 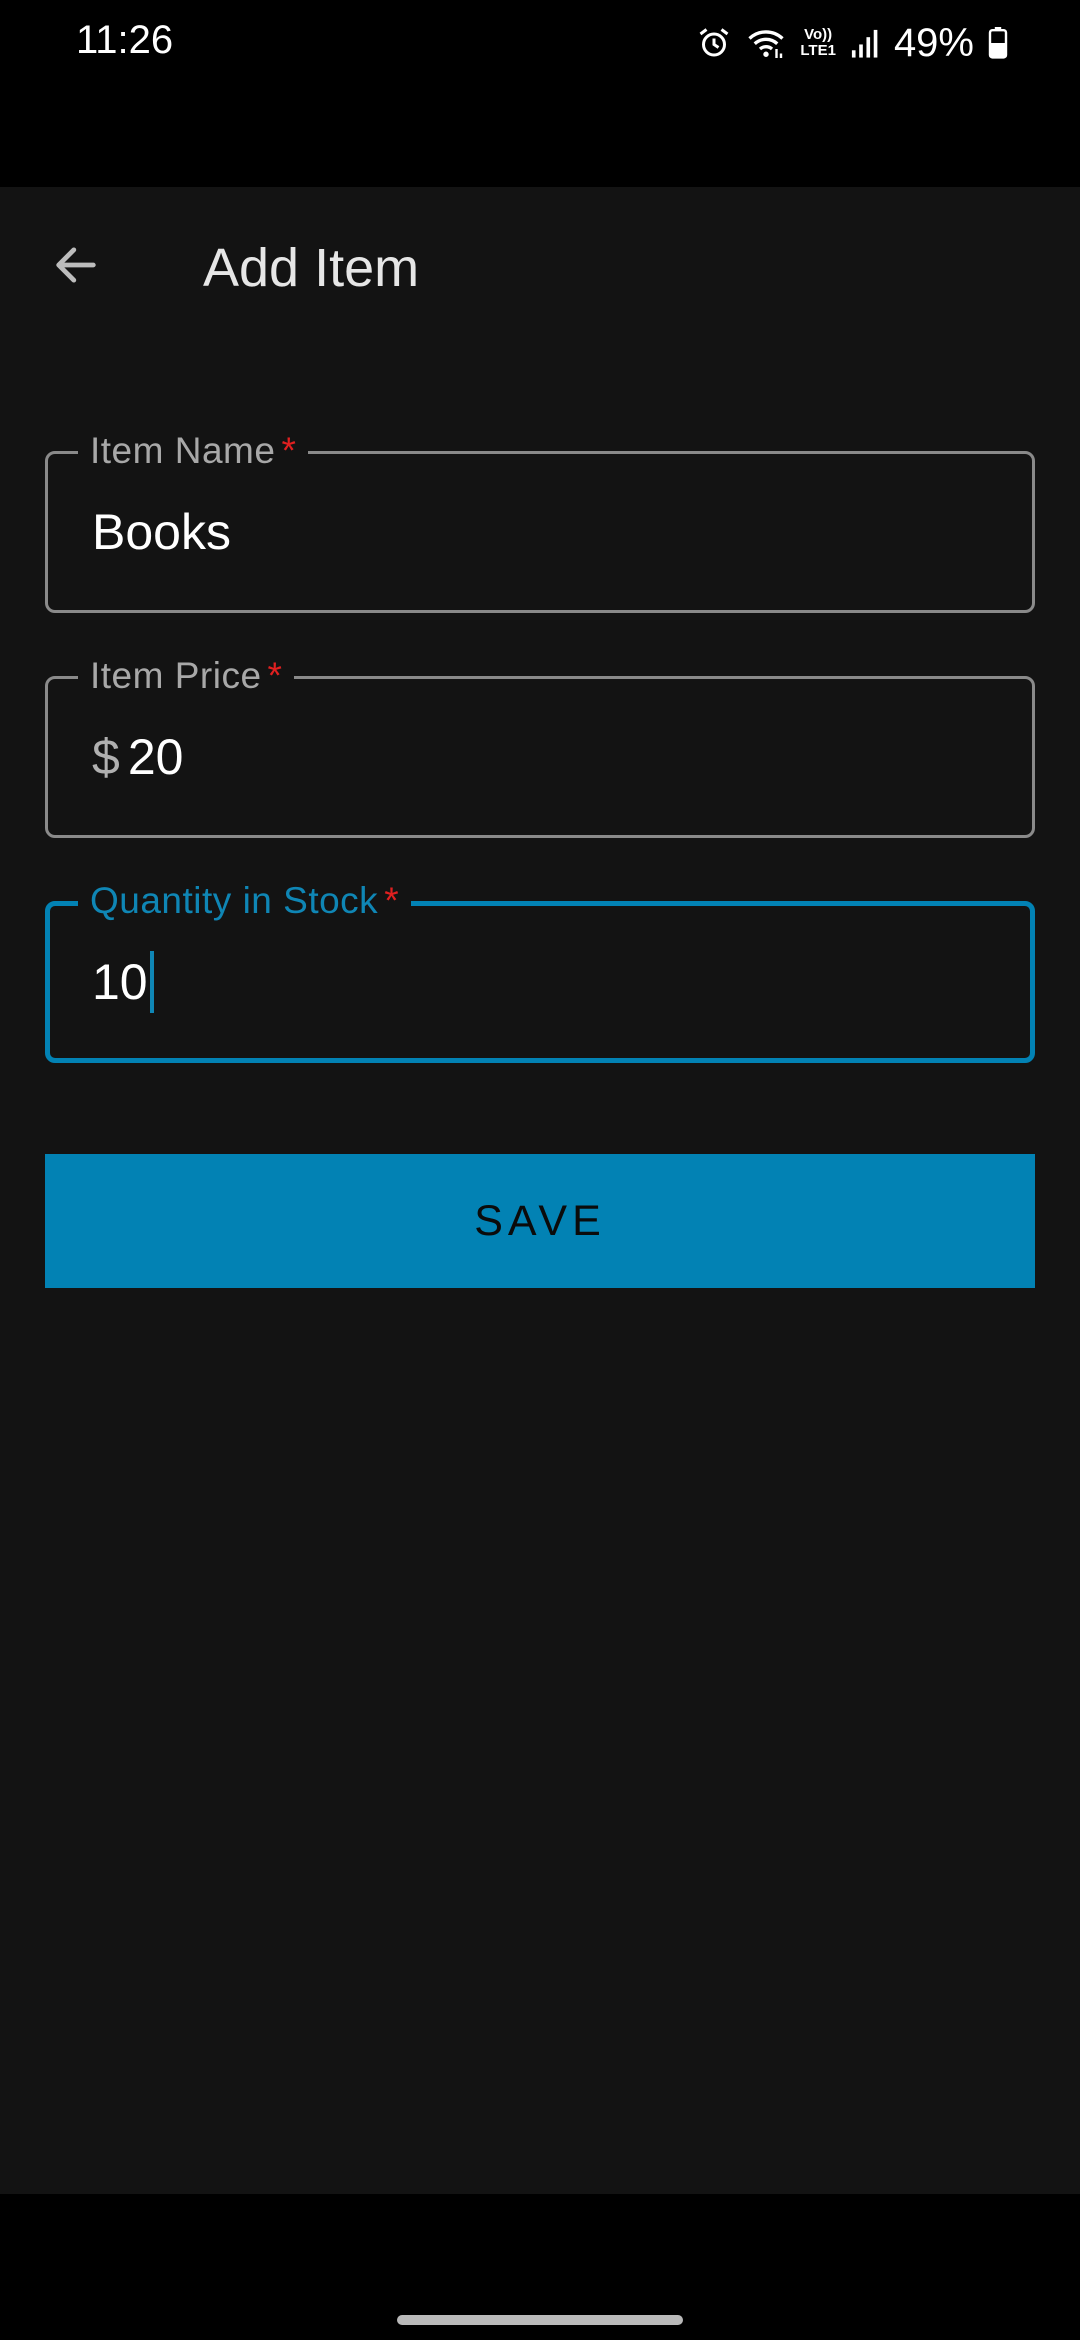 I want to click on status-icons: Vo)) LTE1 49%, so click(x=852, y=43).